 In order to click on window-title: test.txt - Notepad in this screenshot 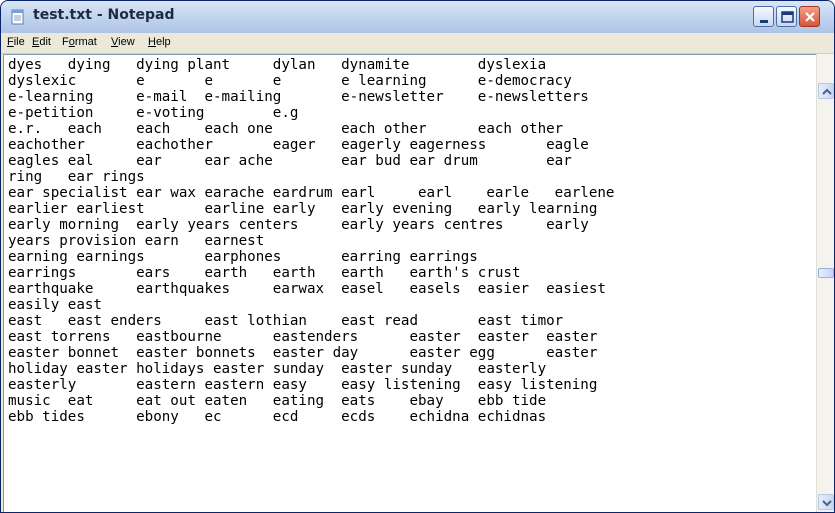, I will do `click(104, 15)`.